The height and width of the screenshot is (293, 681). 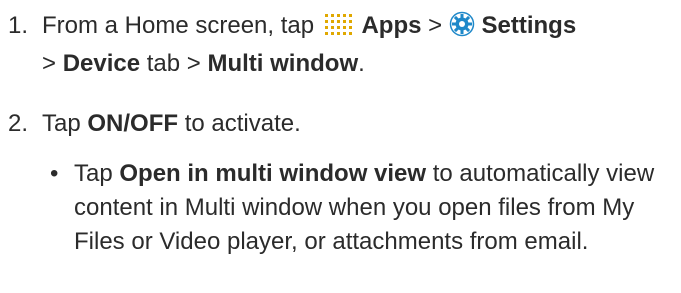 What do you see at coordinates (133, 123) in the screenshot?
I see `onoff-label: ON/OFF` at bounding box center [133, 123].